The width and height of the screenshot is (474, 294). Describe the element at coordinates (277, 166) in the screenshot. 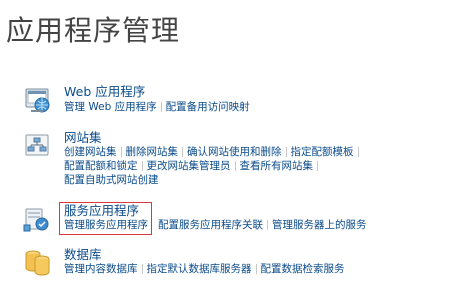

I see `link-view-all-site-collections: 查看所有网站集` at that location.